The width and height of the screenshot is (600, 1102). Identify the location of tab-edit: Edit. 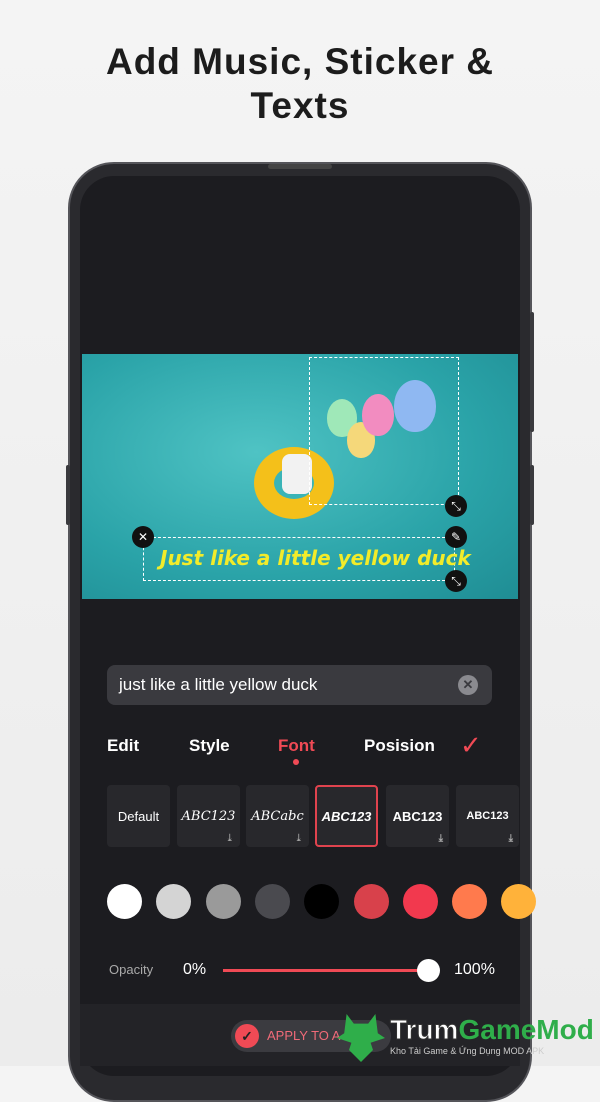
(123, 746).